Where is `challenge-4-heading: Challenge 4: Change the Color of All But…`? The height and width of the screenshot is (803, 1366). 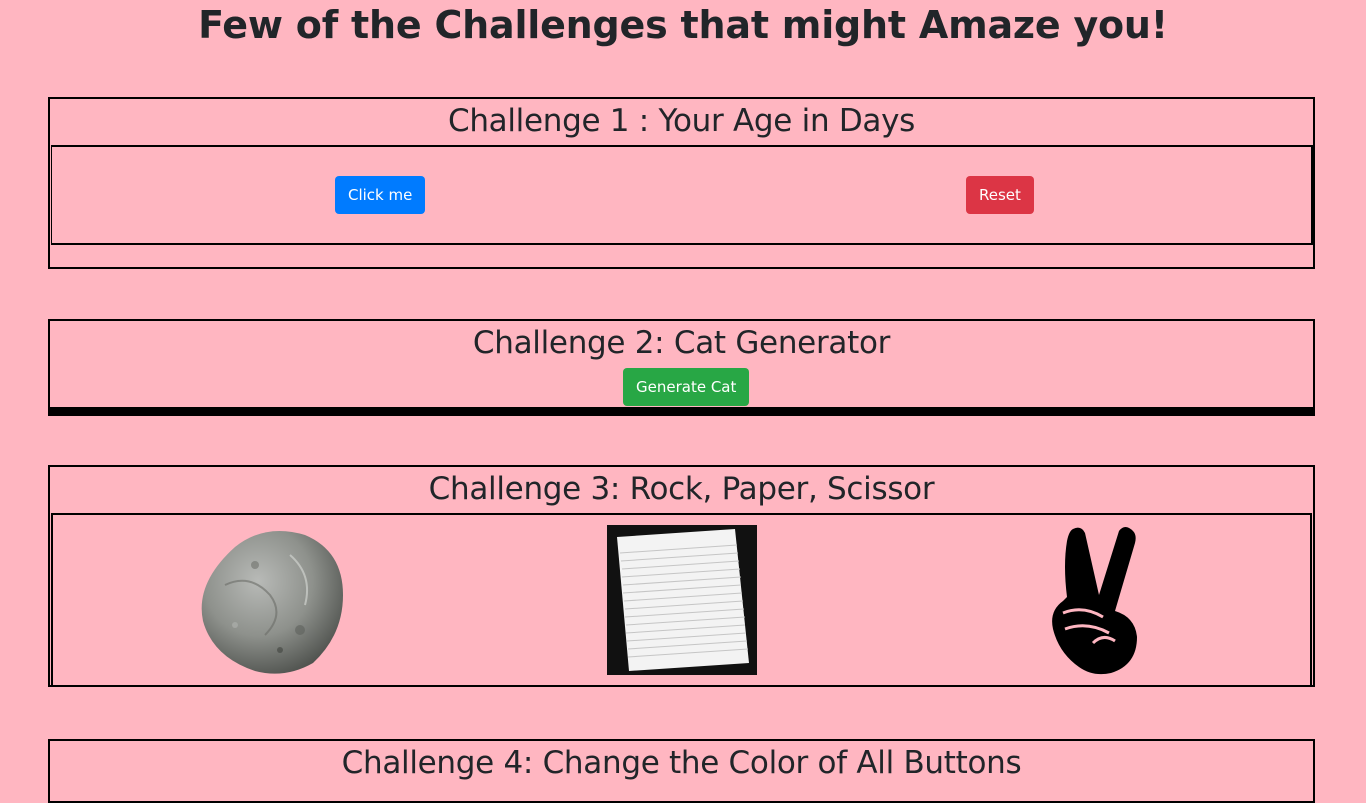
challenge-4-heading: Challenge 4: Change the Color of All But… is located at coordinates (681, 763).